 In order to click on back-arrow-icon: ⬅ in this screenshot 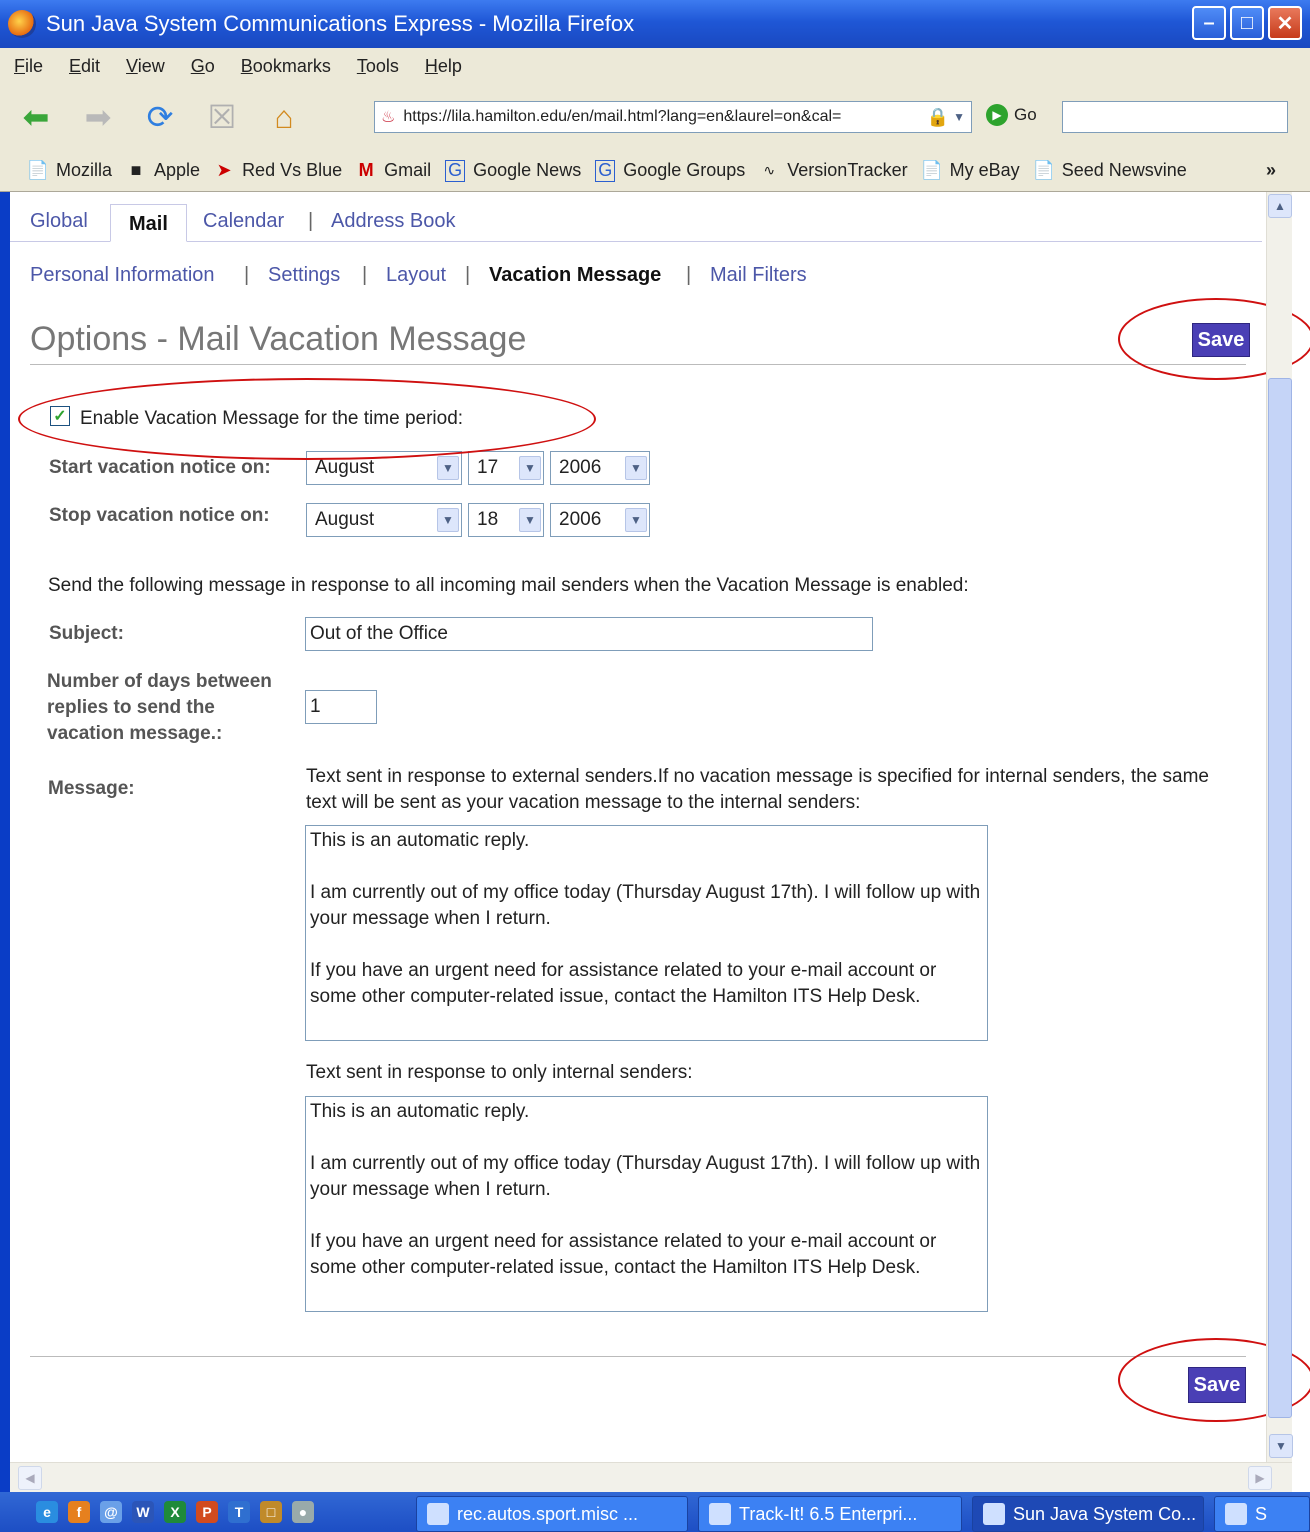, I will do `click(36, 117)`.